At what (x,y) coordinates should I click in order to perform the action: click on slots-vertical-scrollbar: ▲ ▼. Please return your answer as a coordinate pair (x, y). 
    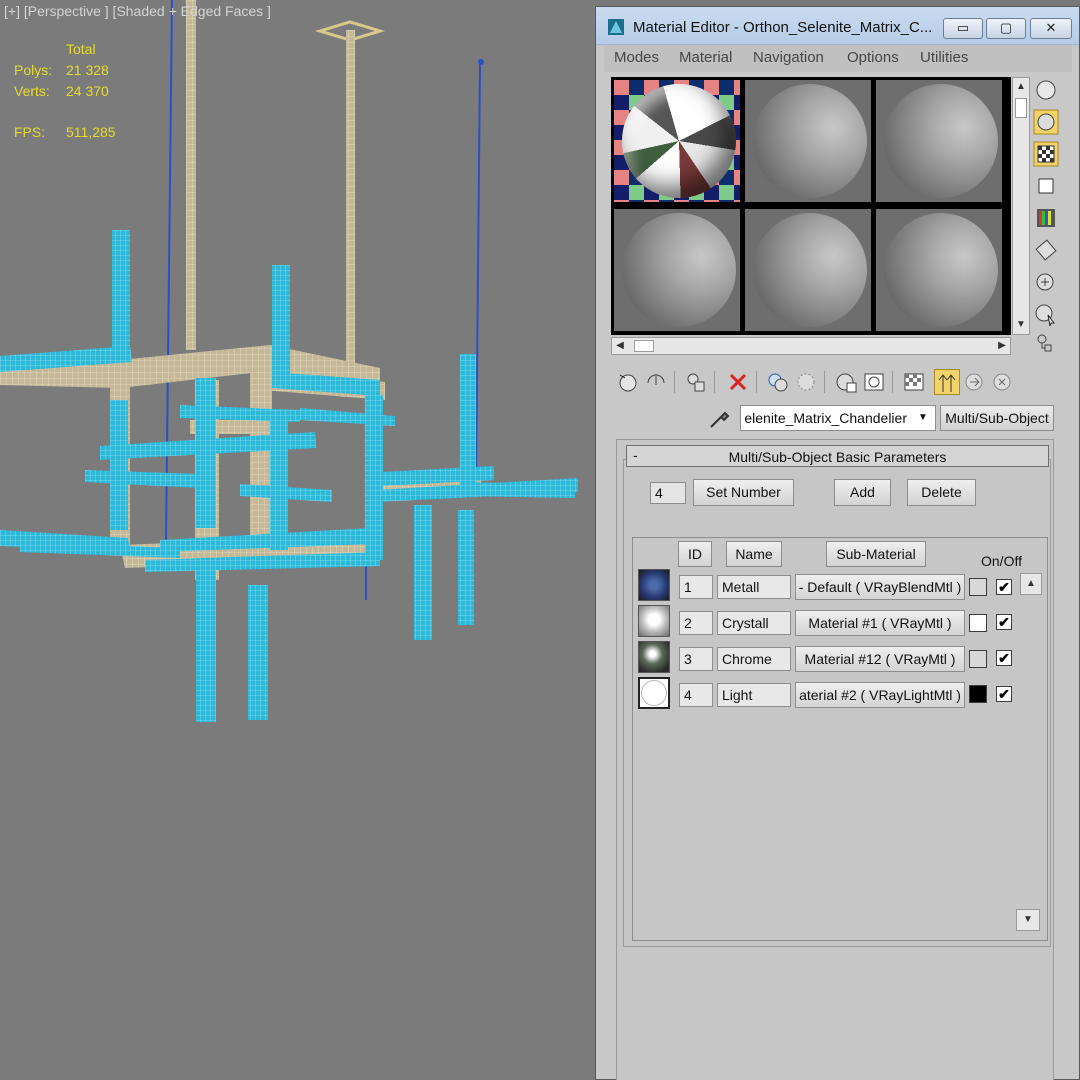
    Looking at the image, I should click on (1021, 206).